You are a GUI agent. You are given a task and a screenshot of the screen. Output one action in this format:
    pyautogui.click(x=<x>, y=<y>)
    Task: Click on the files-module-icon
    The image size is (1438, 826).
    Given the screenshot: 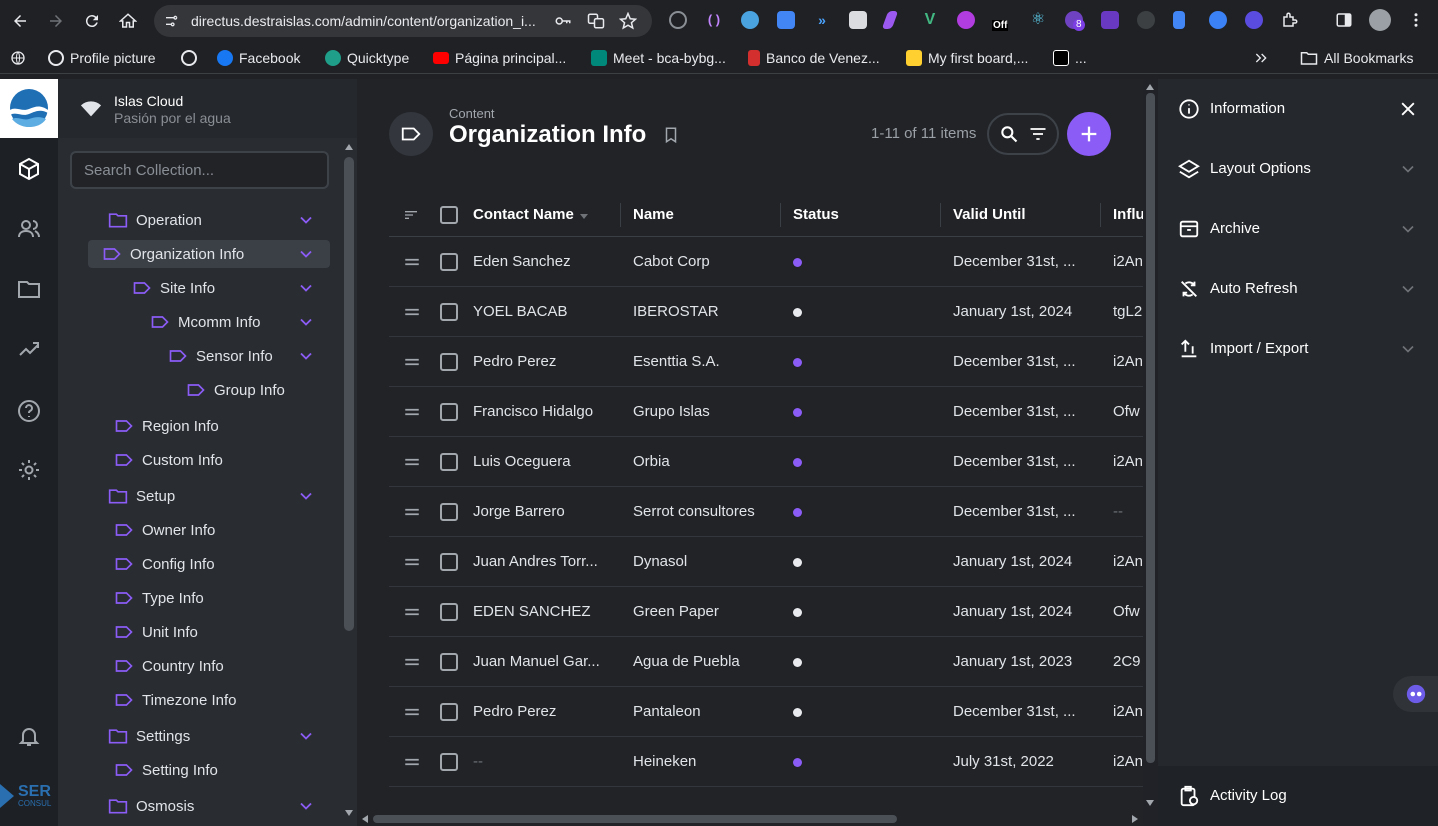 What is the action you would take?
    pyautogui.click(x=29, y=289)
    